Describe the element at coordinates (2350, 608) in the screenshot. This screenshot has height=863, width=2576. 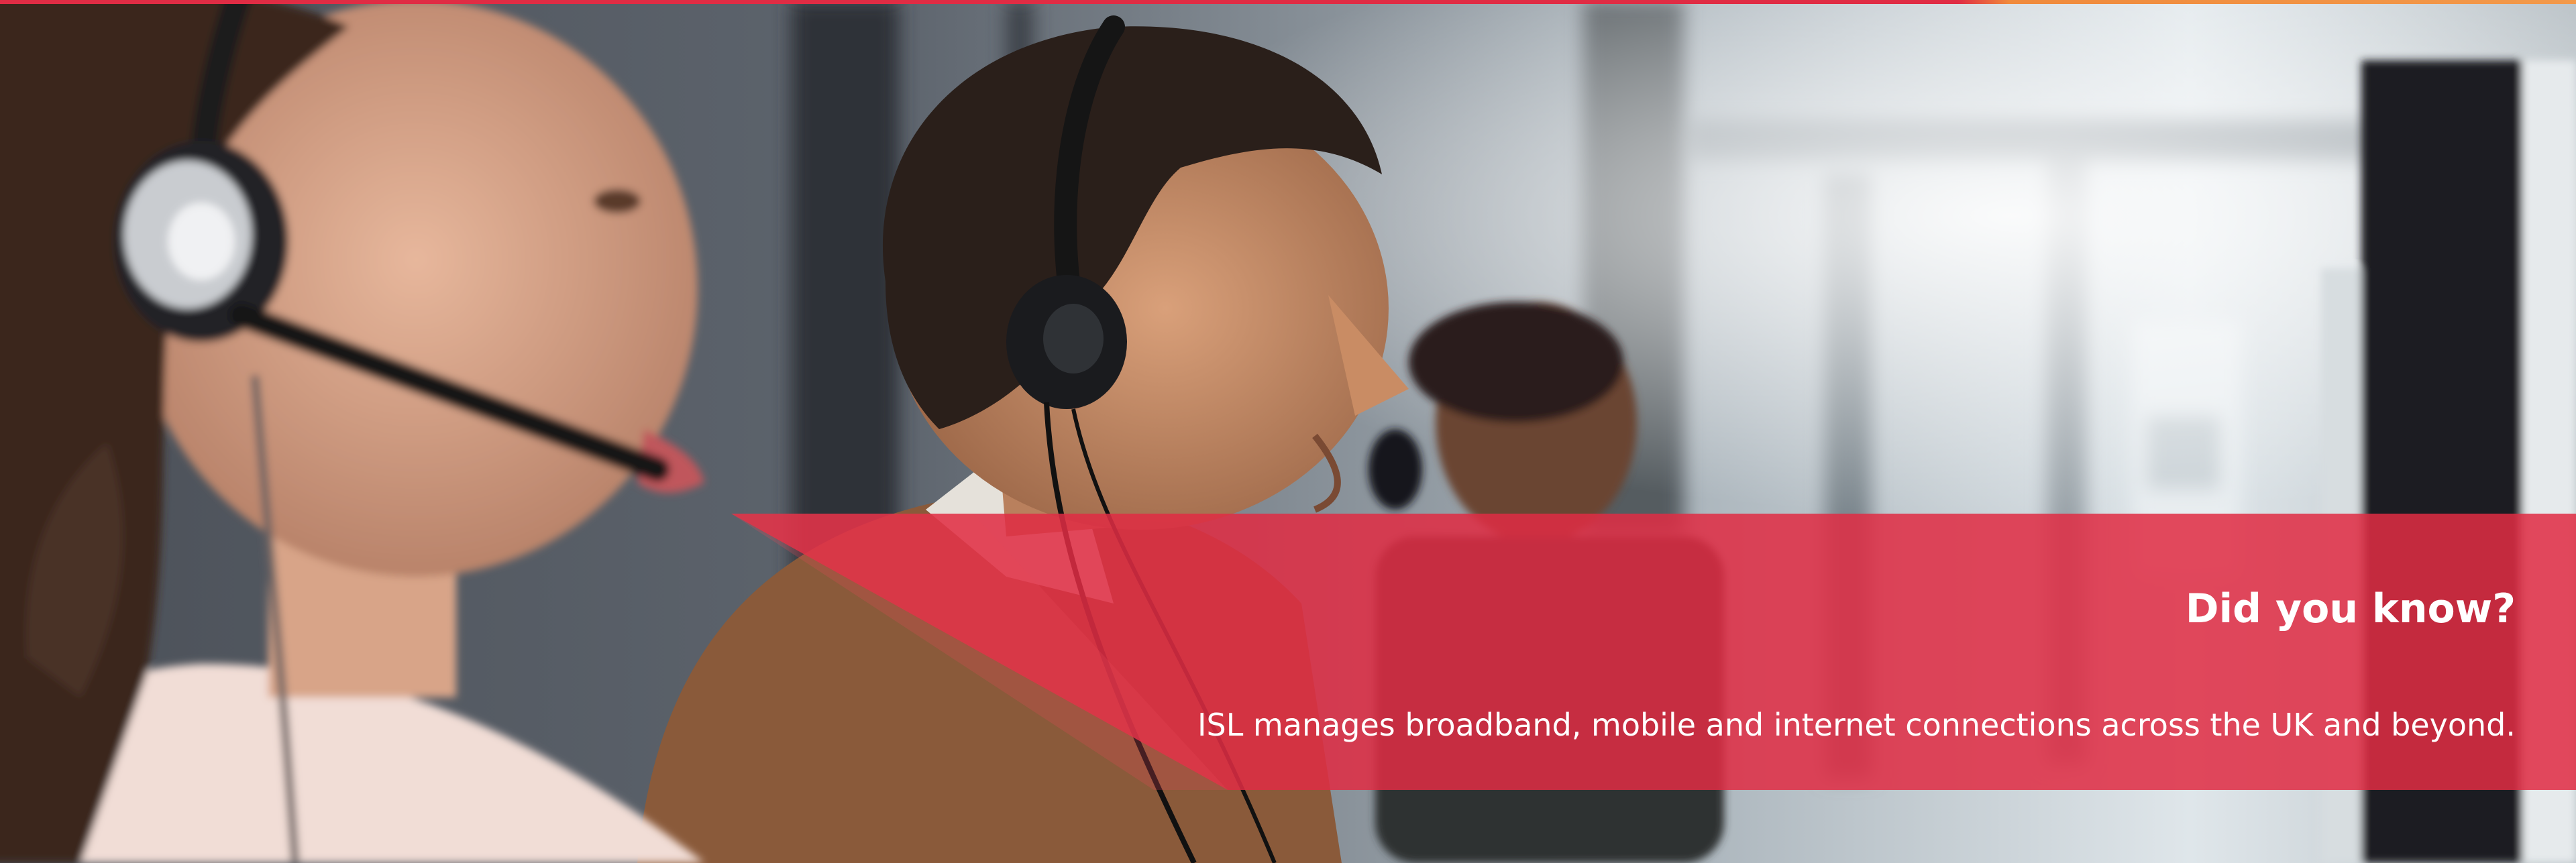
I see `banner-title: Did you know?` at that location.